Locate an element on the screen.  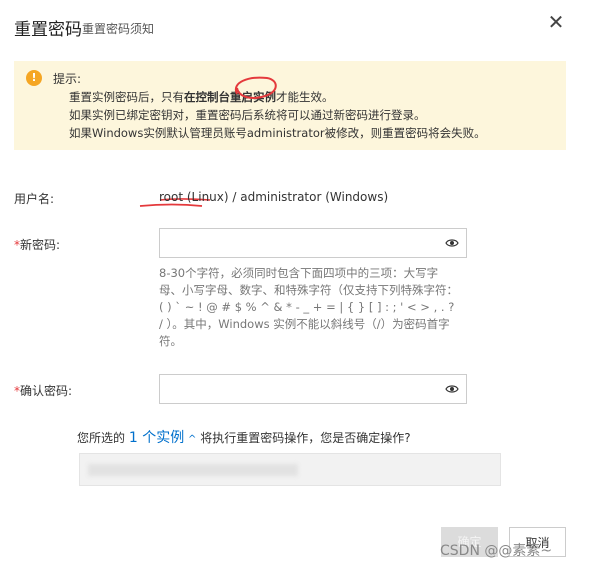
username-value: root (Linux) / administrator (Windows) is located at coordinates (274, 197).